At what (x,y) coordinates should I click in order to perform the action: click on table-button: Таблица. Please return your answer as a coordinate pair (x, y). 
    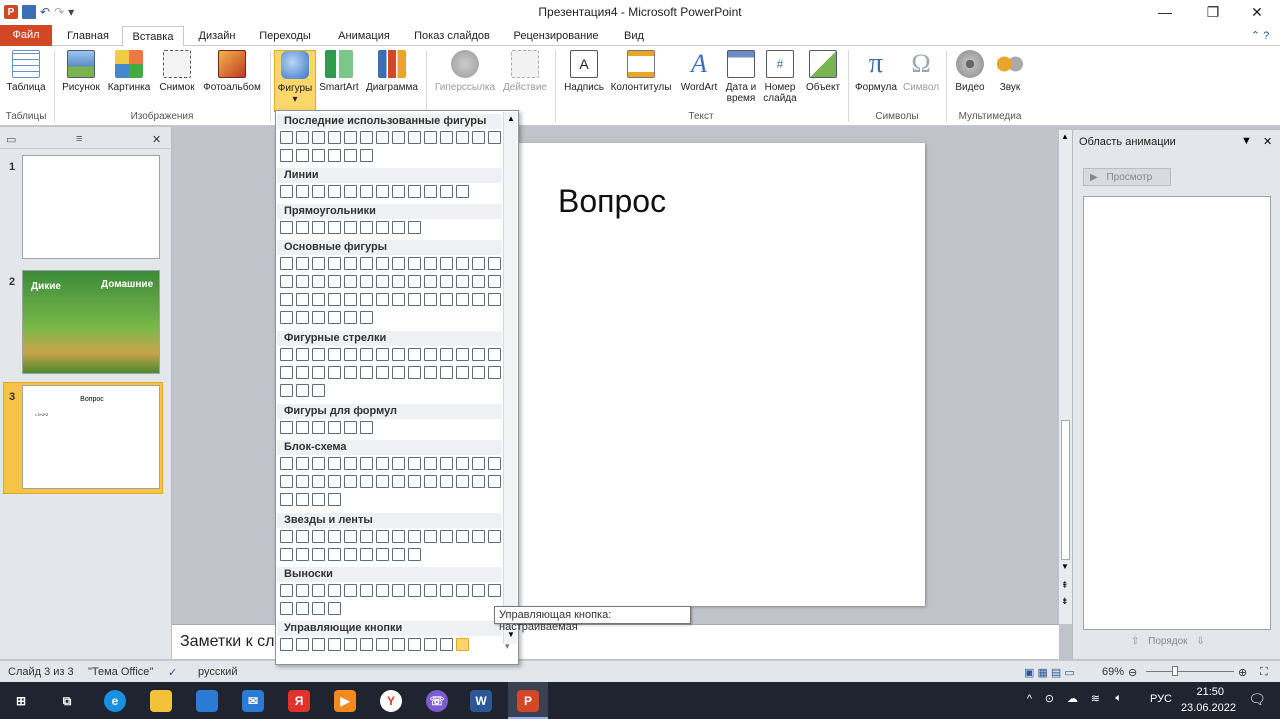
    Looking at the image, I should click on (26, 80).